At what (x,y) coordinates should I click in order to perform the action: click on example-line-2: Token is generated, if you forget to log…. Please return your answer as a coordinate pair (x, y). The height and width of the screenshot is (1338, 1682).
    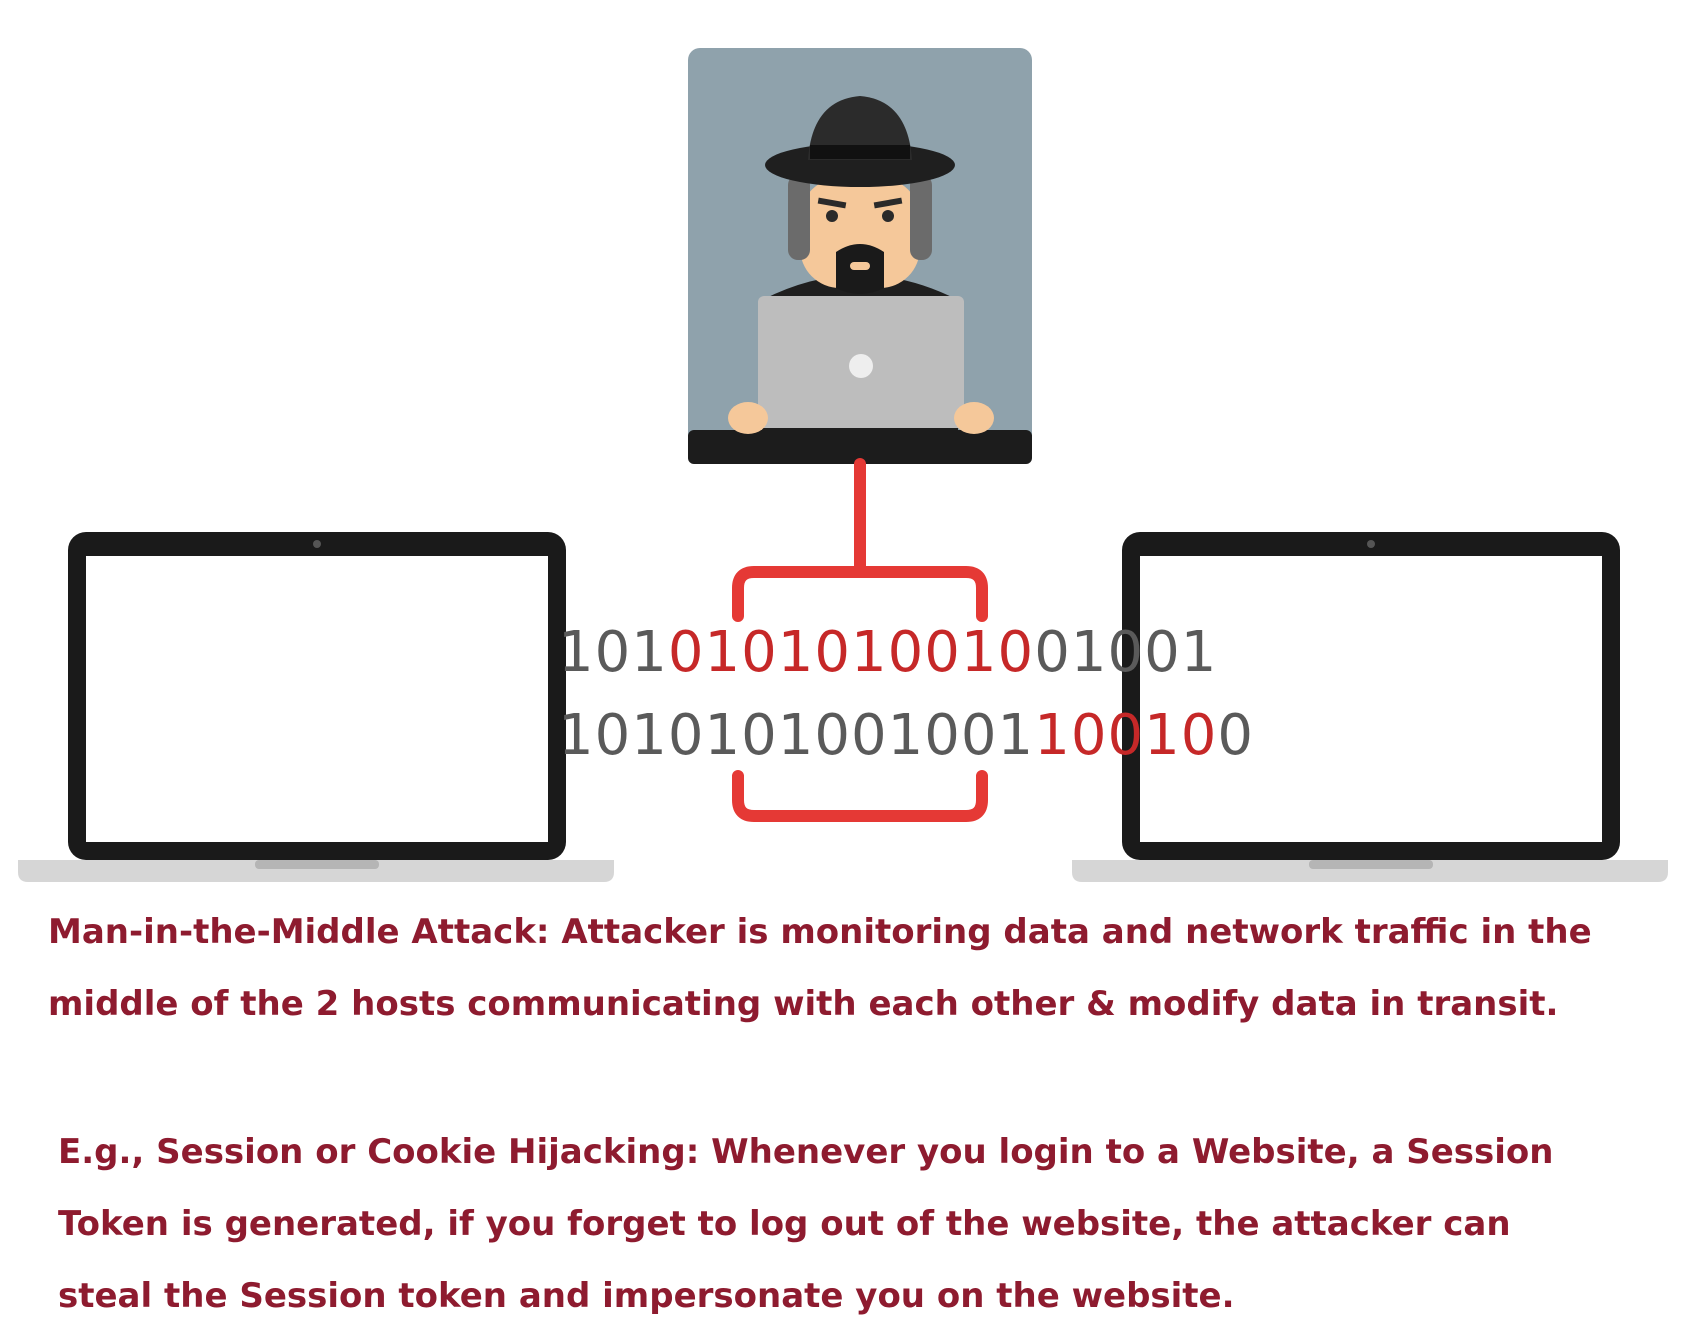
    Looking at the image, I should click on (784, 1224).